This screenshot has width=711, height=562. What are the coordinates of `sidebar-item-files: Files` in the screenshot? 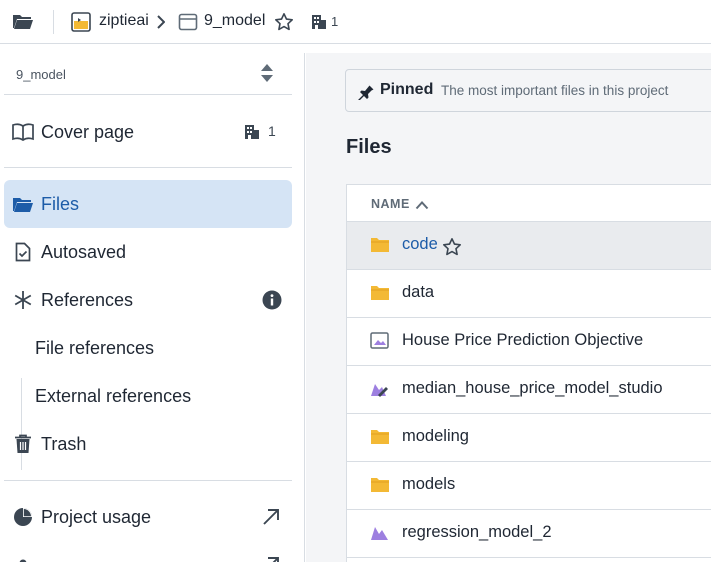 It's located at (148, 204).